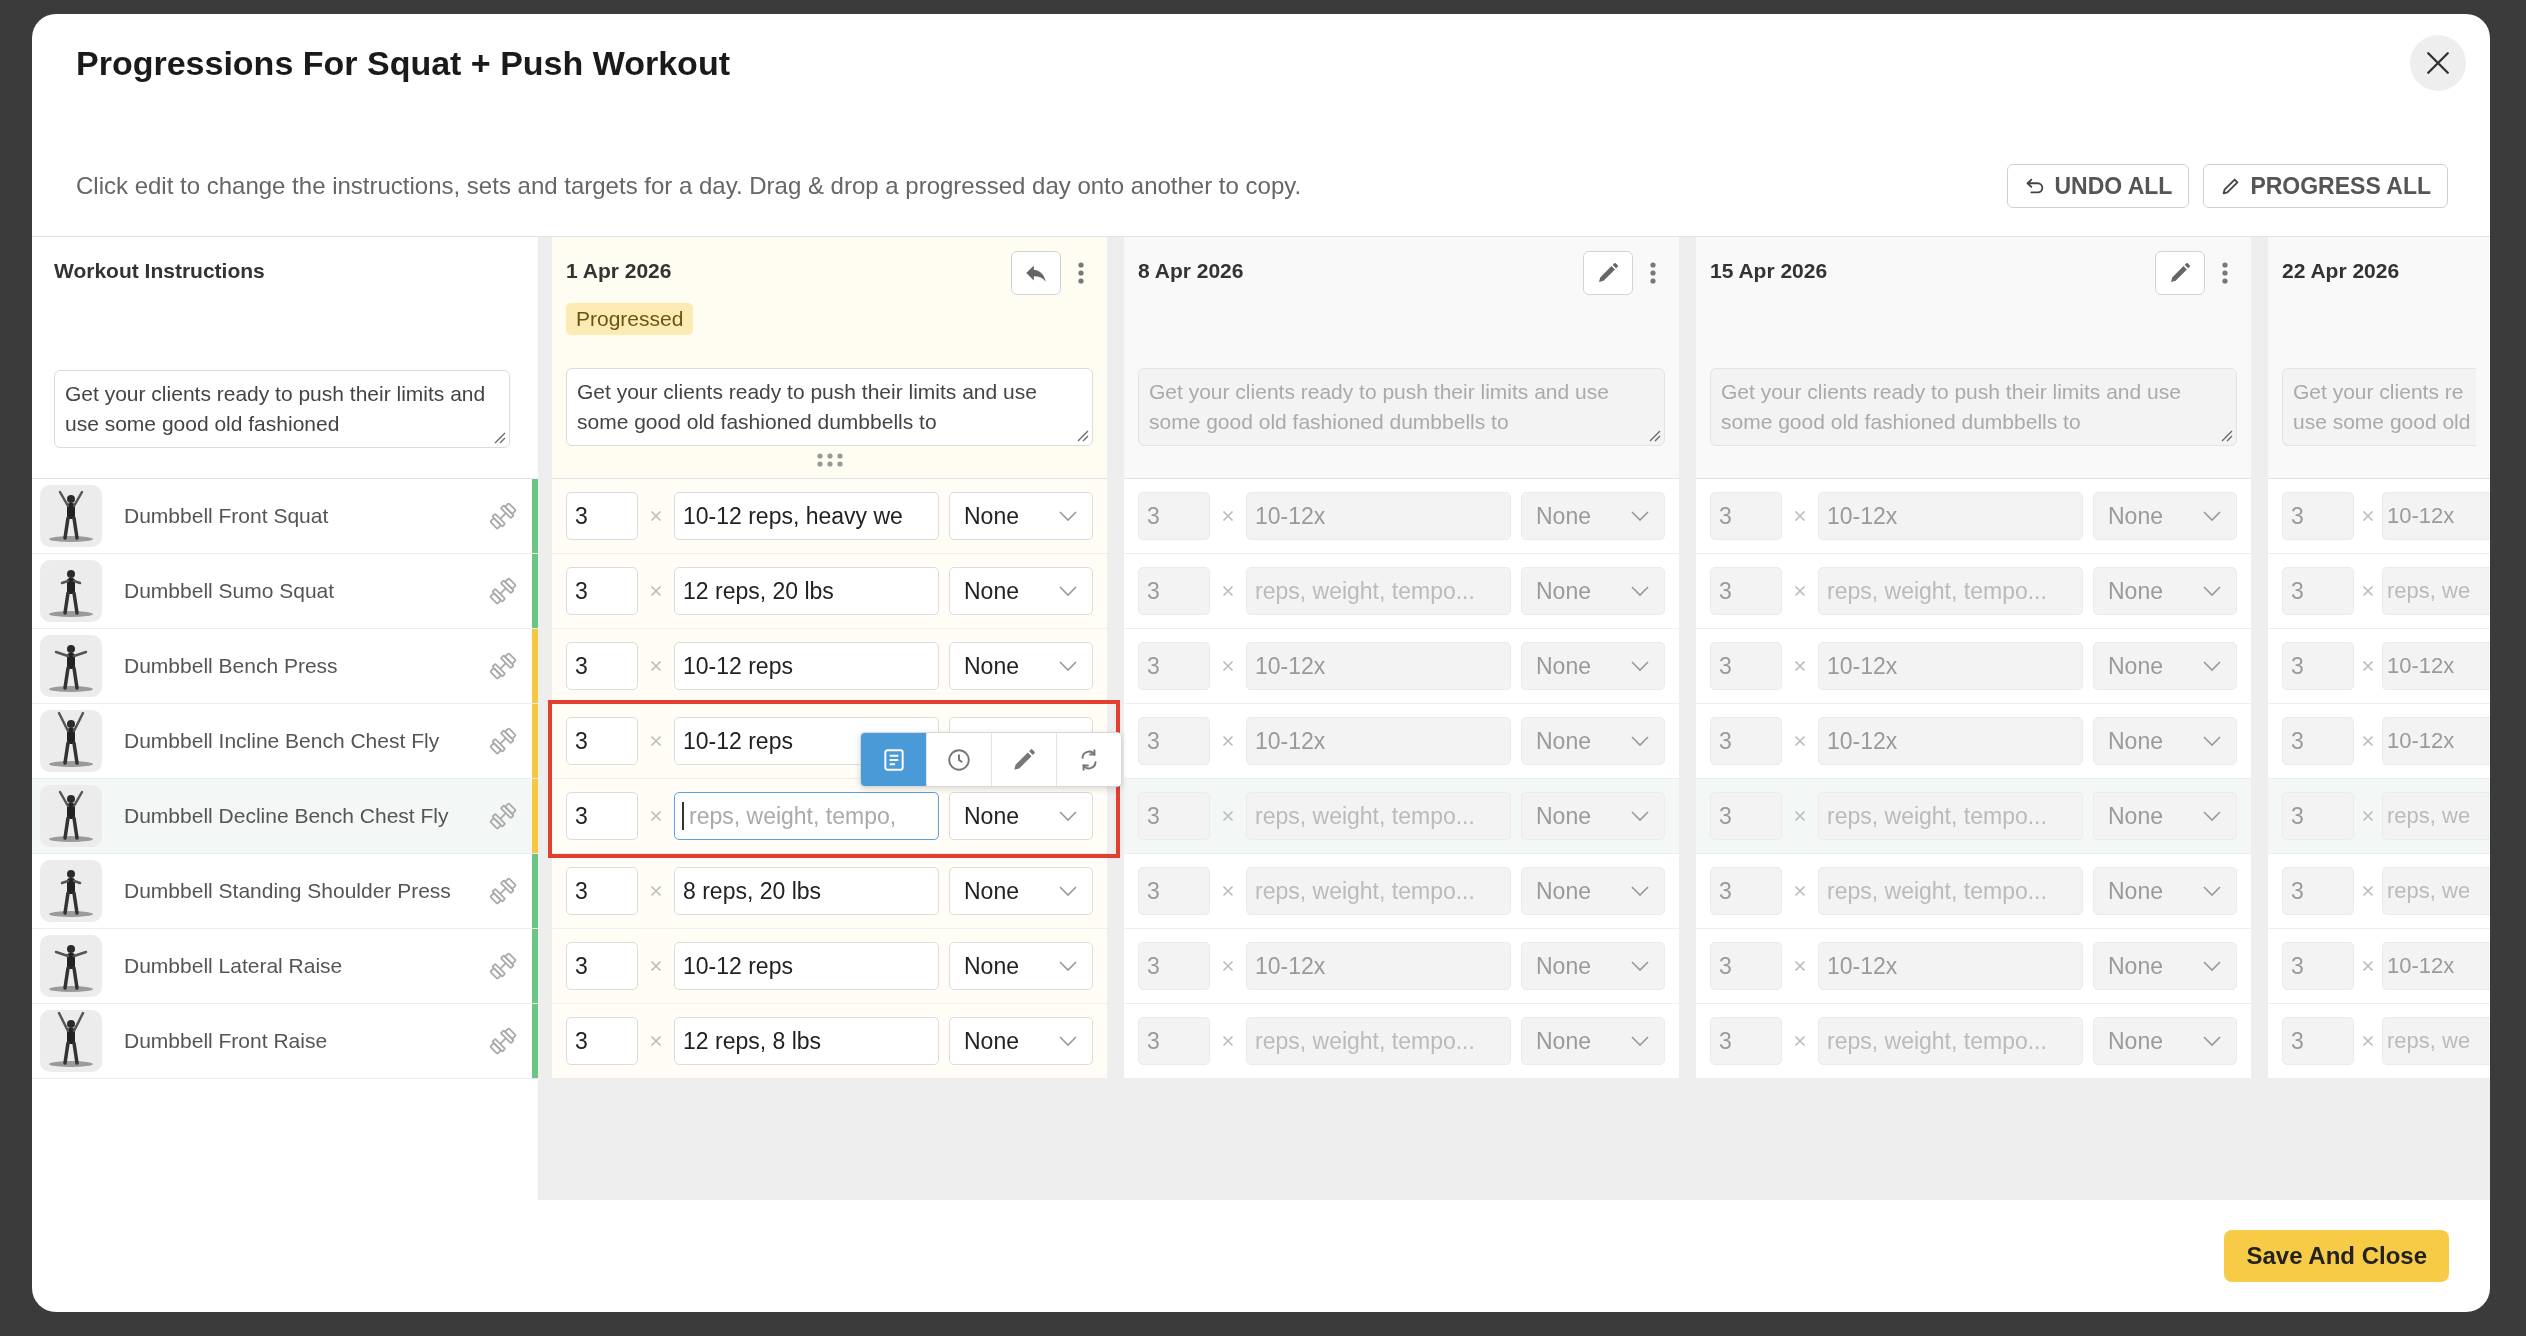 This screenshot has height=1336, width=2526. I want to click on exercise-row: Dumbbell Lateral Raise, so click(285, 966).